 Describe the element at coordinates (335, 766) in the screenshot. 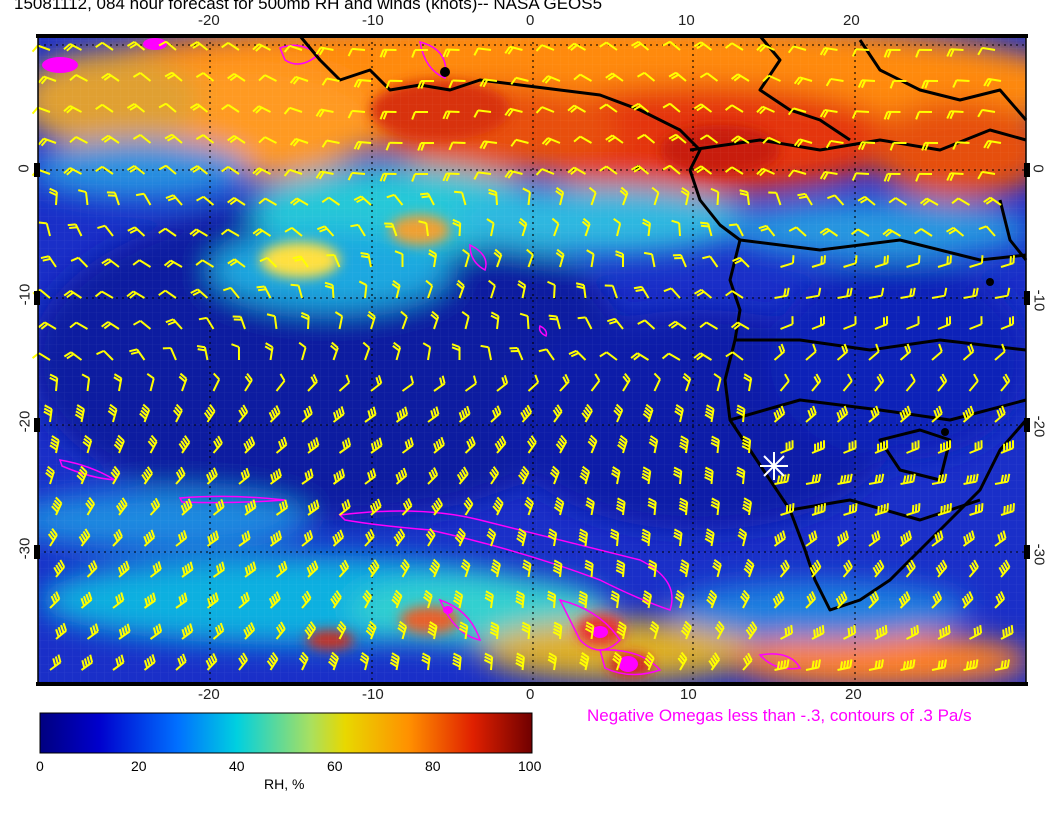

I see `colorbar-tick-60: 60` at that location.